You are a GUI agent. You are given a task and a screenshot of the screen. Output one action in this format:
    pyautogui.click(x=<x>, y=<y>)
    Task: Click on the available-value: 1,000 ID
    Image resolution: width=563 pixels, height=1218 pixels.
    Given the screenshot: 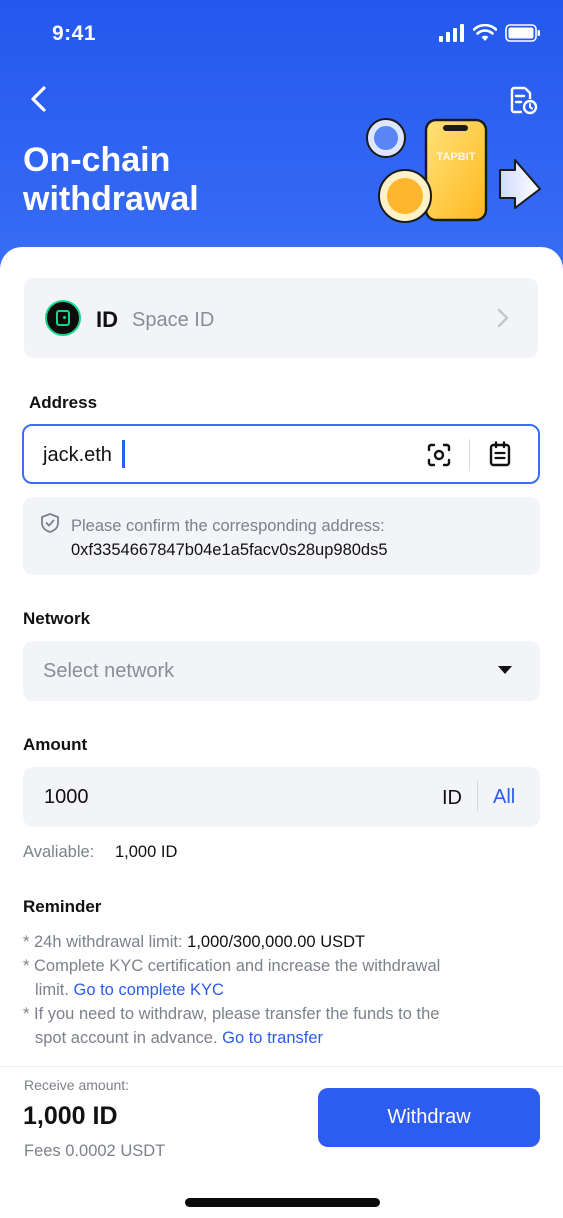 What is the action you would take?
    pyautogui.click(x=146, y=852)
    